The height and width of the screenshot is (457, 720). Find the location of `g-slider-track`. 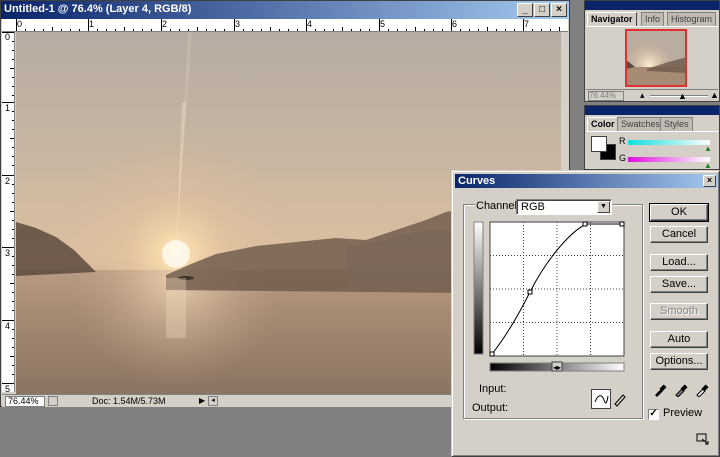

g-slider-track is located at coordinates (669, 159).